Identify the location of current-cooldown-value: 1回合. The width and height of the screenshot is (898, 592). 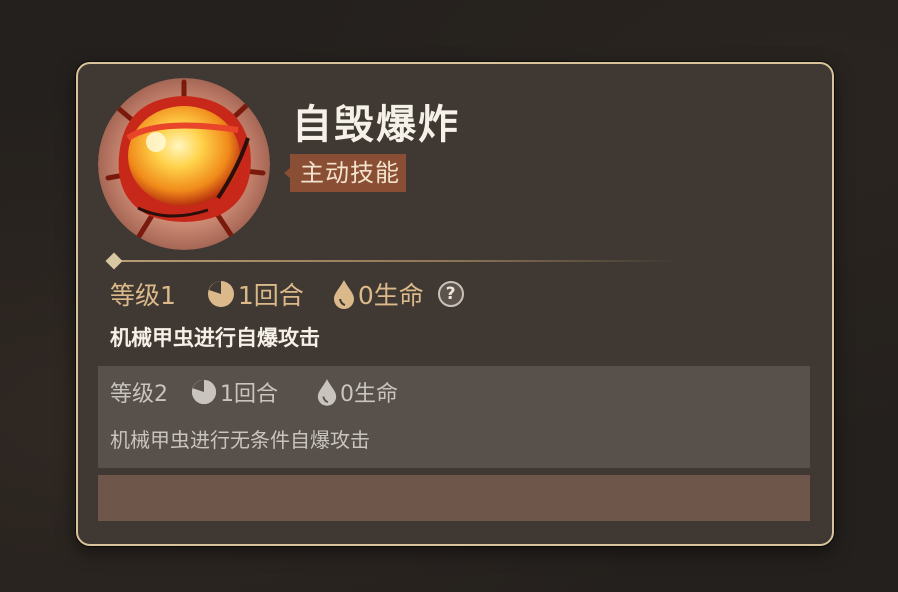
(270, 295).